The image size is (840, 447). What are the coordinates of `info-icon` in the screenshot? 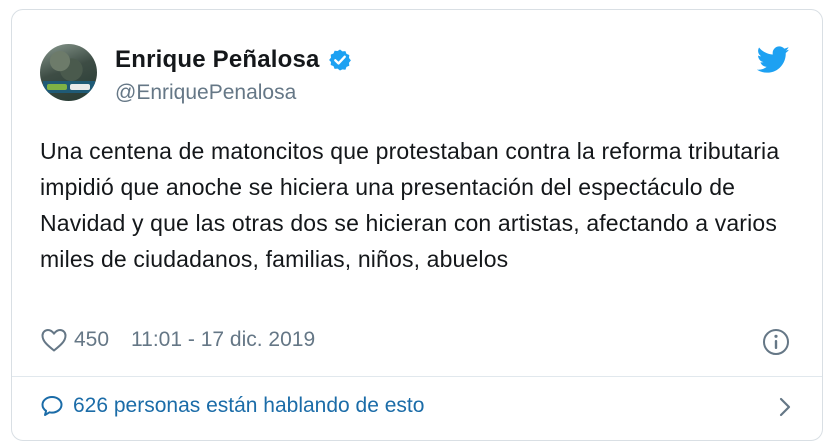 It's located at (776, 342).